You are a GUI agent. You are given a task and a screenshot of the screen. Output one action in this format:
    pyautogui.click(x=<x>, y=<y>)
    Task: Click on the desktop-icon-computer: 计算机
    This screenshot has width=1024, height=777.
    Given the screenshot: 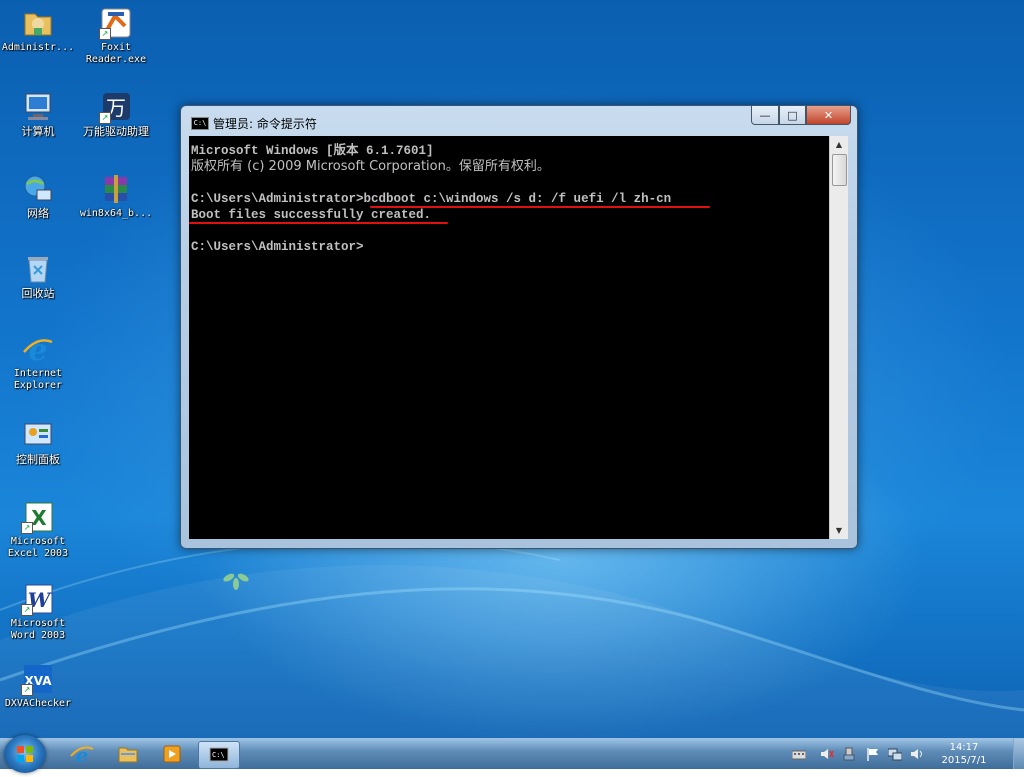 What is the action you would take?
    pyautogui.click(x=38, y=114)
    